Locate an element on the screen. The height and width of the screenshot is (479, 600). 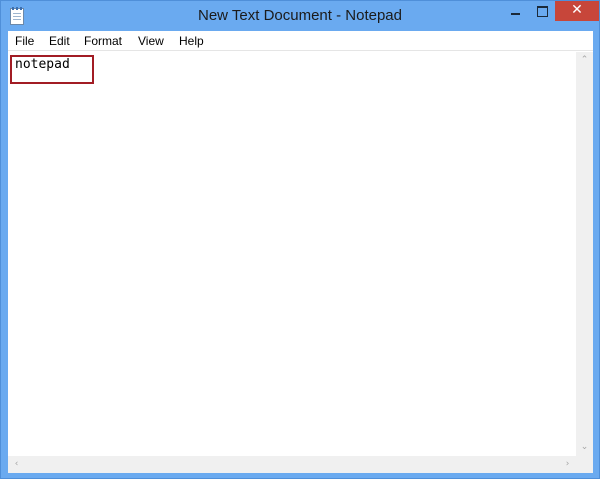
title-bar: New Text Document - Notepad ✕ is located at coordinates (300, 16).